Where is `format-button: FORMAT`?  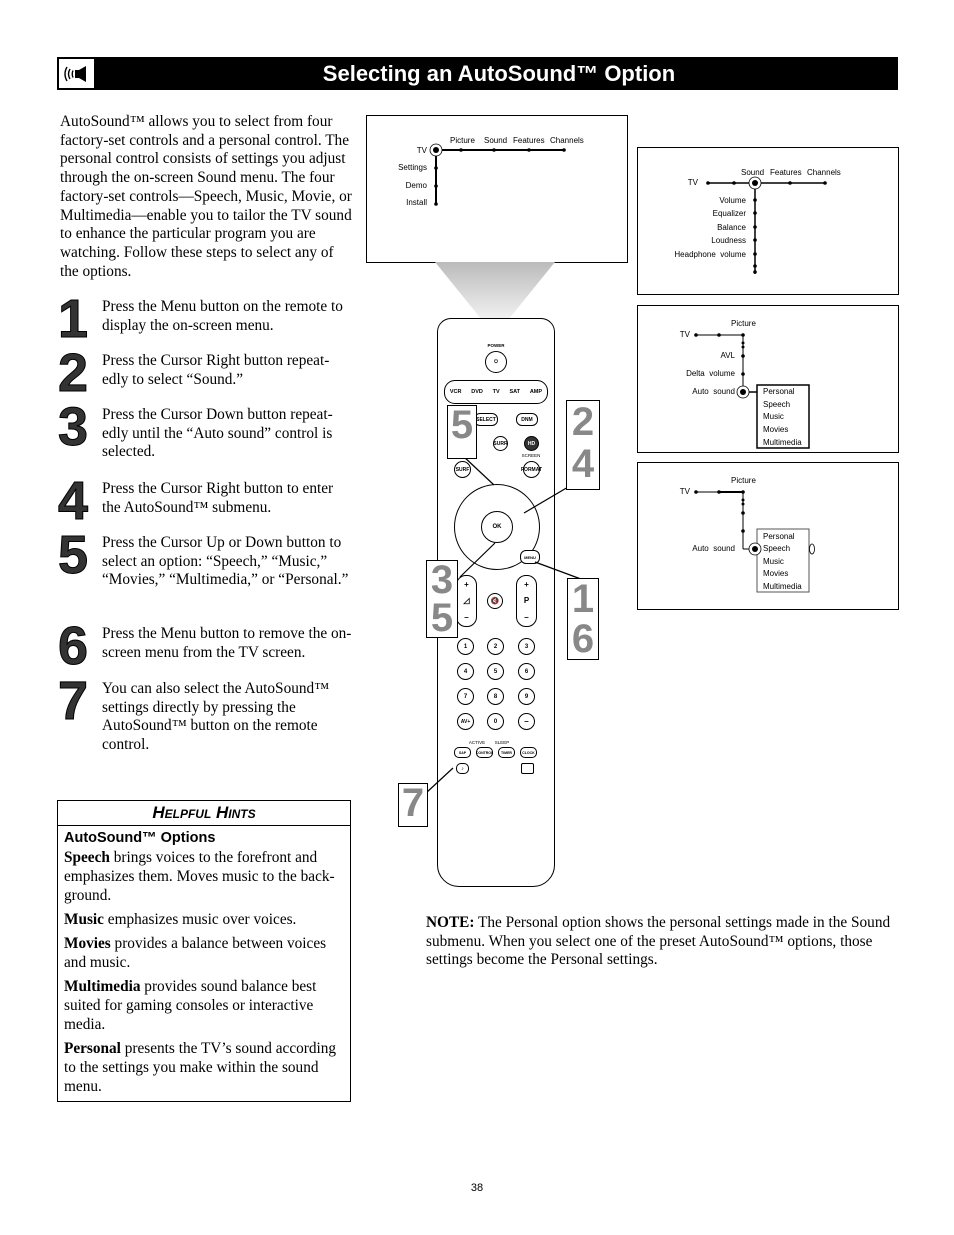 format-button: FORMAT is located at coordinates (531, 469).